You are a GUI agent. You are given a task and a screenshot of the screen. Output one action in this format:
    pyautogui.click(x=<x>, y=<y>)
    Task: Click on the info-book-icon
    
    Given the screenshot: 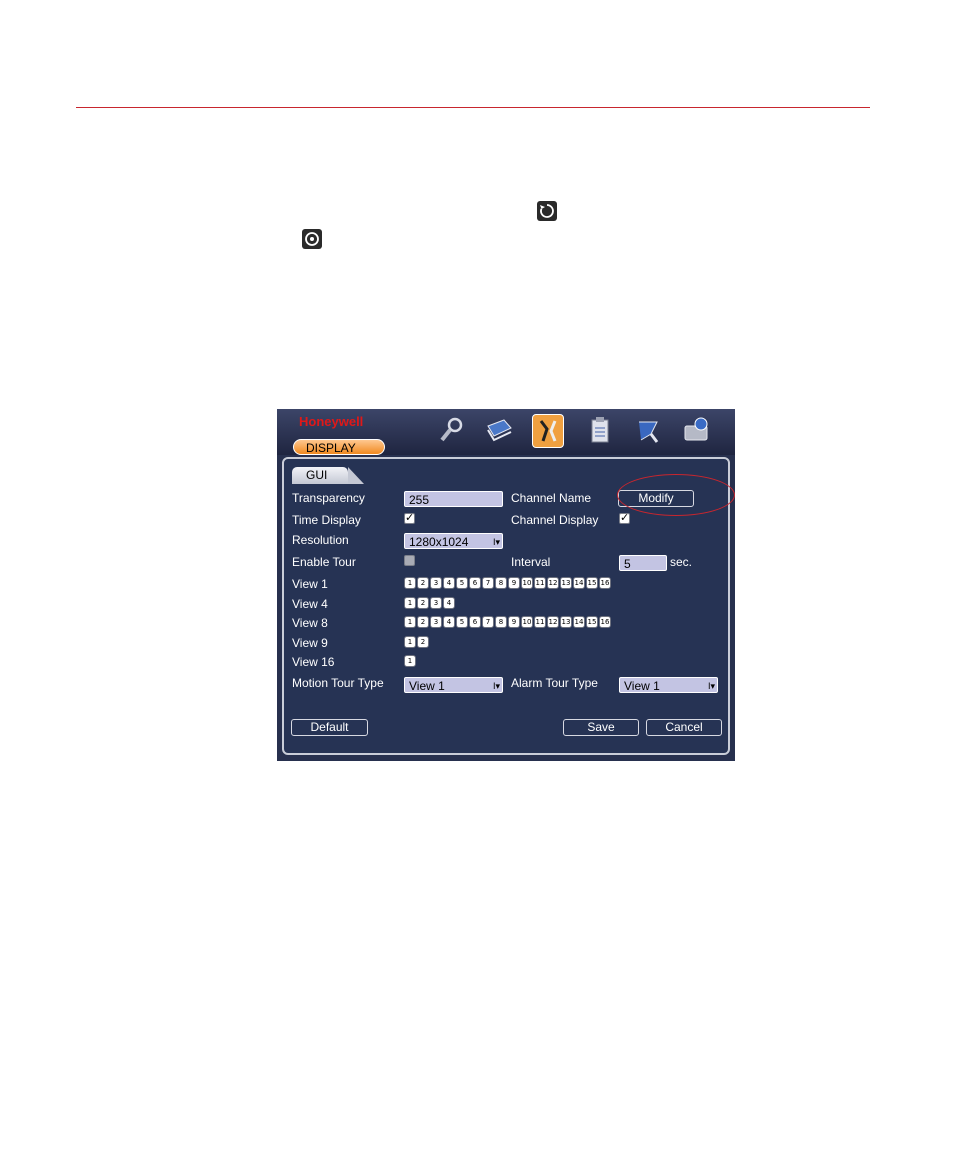 What is the action you would take?
    pyautogui.click(x=499, y=430)
    